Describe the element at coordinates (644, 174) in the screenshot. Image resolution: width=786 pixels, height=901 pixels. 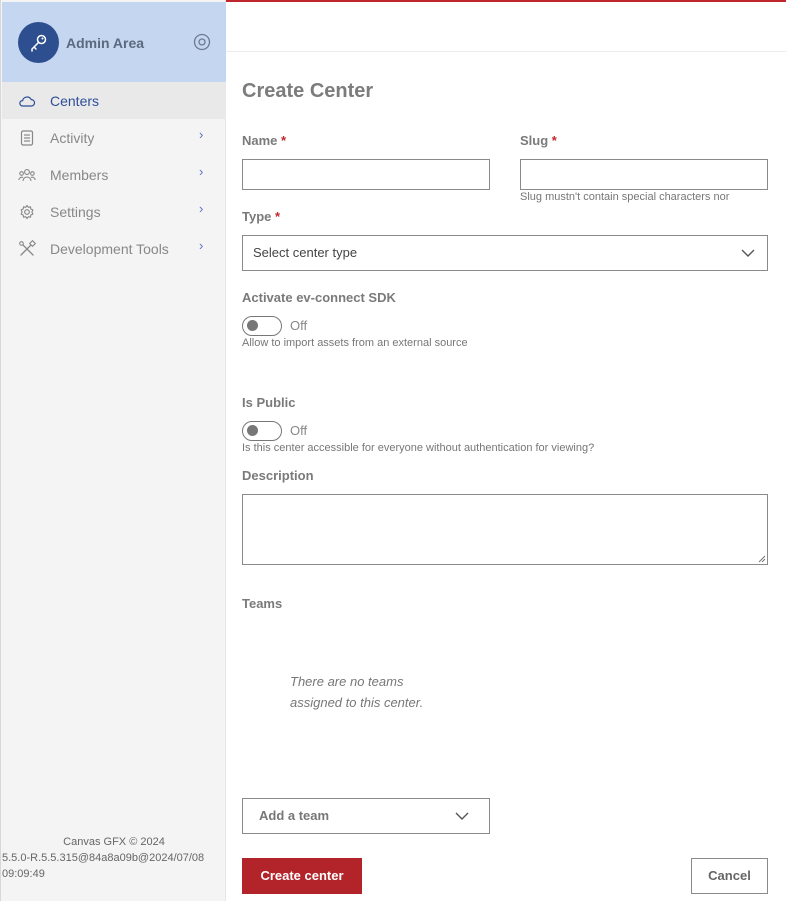
I see `slug-input` at that location.